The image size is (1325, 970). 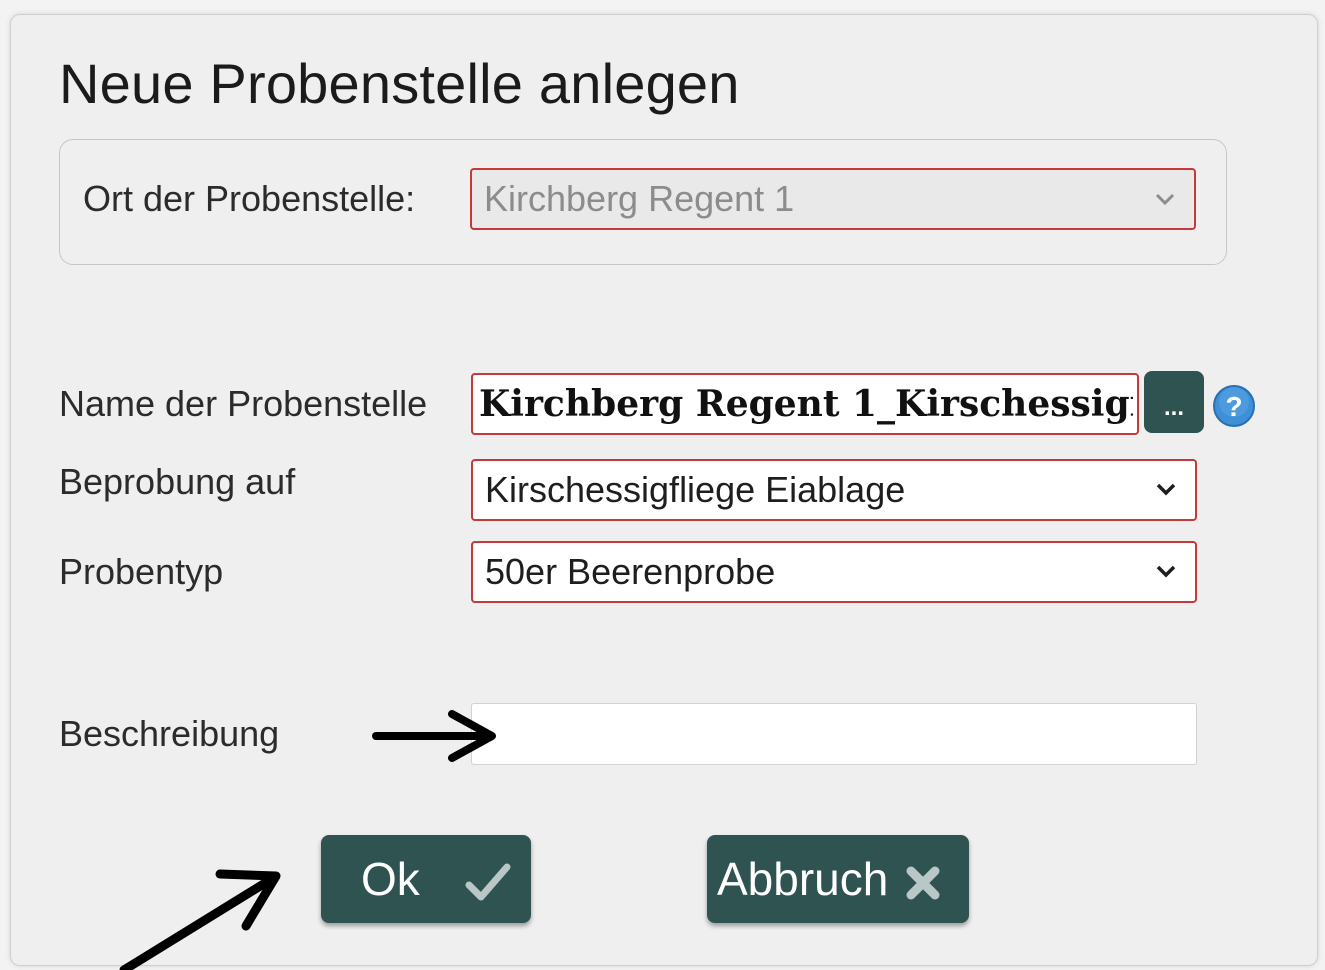 What do you see at coordinates (426, 879) in the screenshot?
I see `ok-button: Ok` at bounding box center [426, 879].